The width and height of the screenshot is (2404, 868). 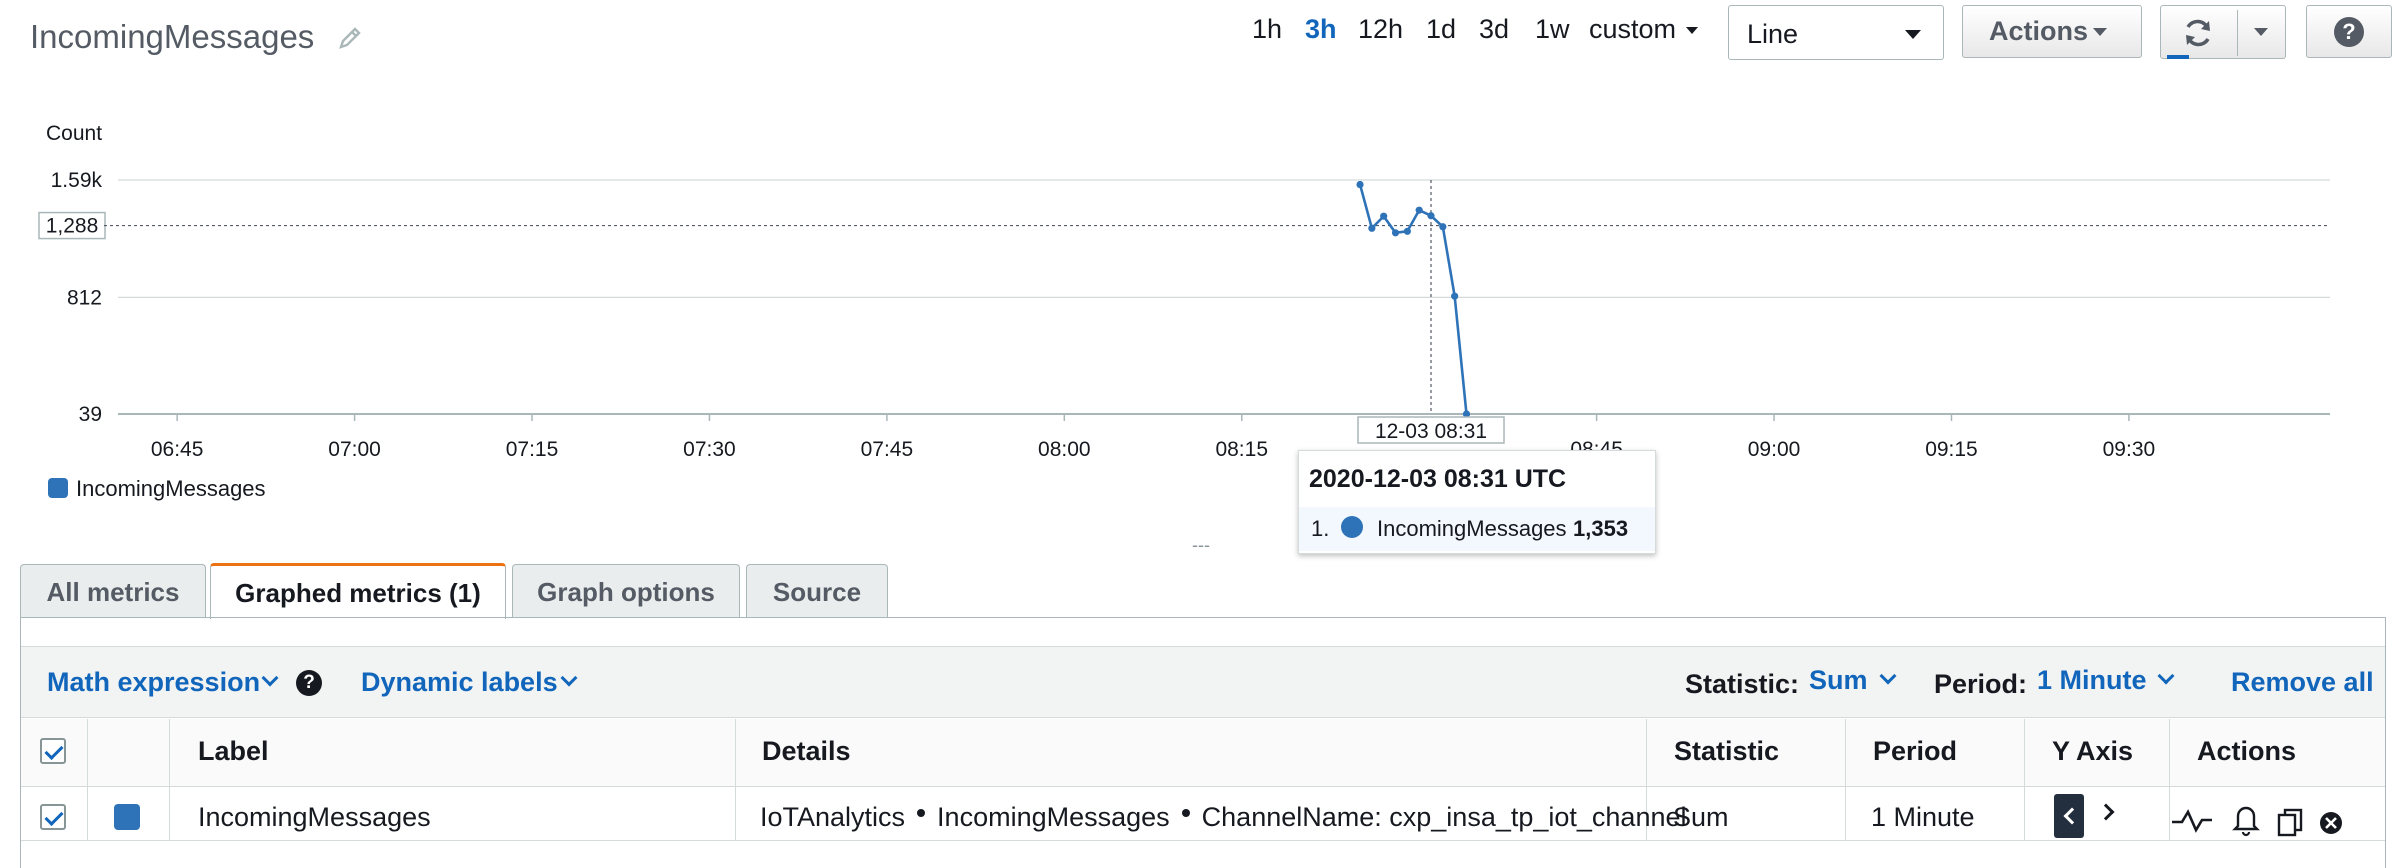 What do you see at coordinates (2290, 822) in the screenshot?
I see `copy-duplicate-icon` at bounding box center [2290, 822].